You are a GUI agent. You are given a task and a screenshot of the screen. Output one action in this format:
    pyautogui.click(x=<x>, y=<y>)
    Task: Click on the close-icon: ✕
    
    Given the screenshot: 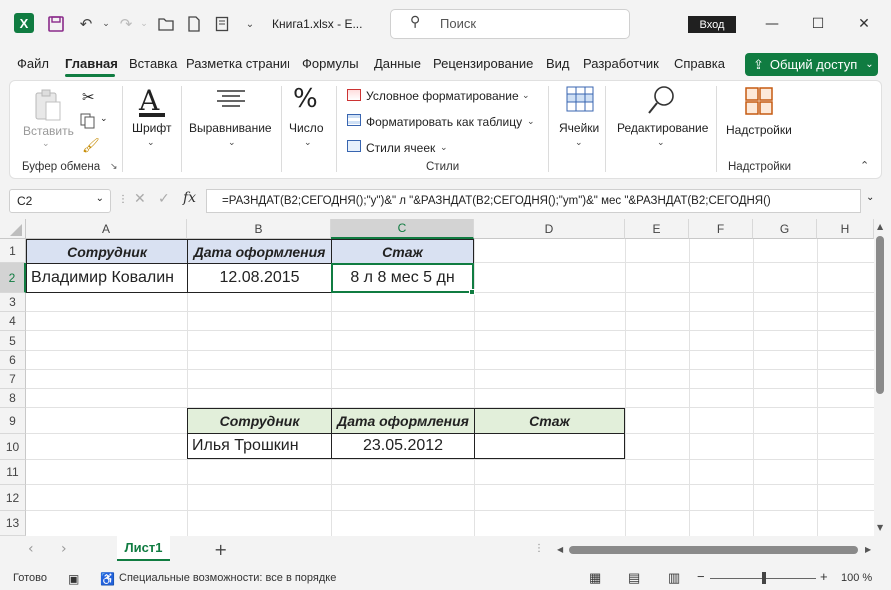 What is the action you would take?
    pyautogui.click(x=864, y=24)
    